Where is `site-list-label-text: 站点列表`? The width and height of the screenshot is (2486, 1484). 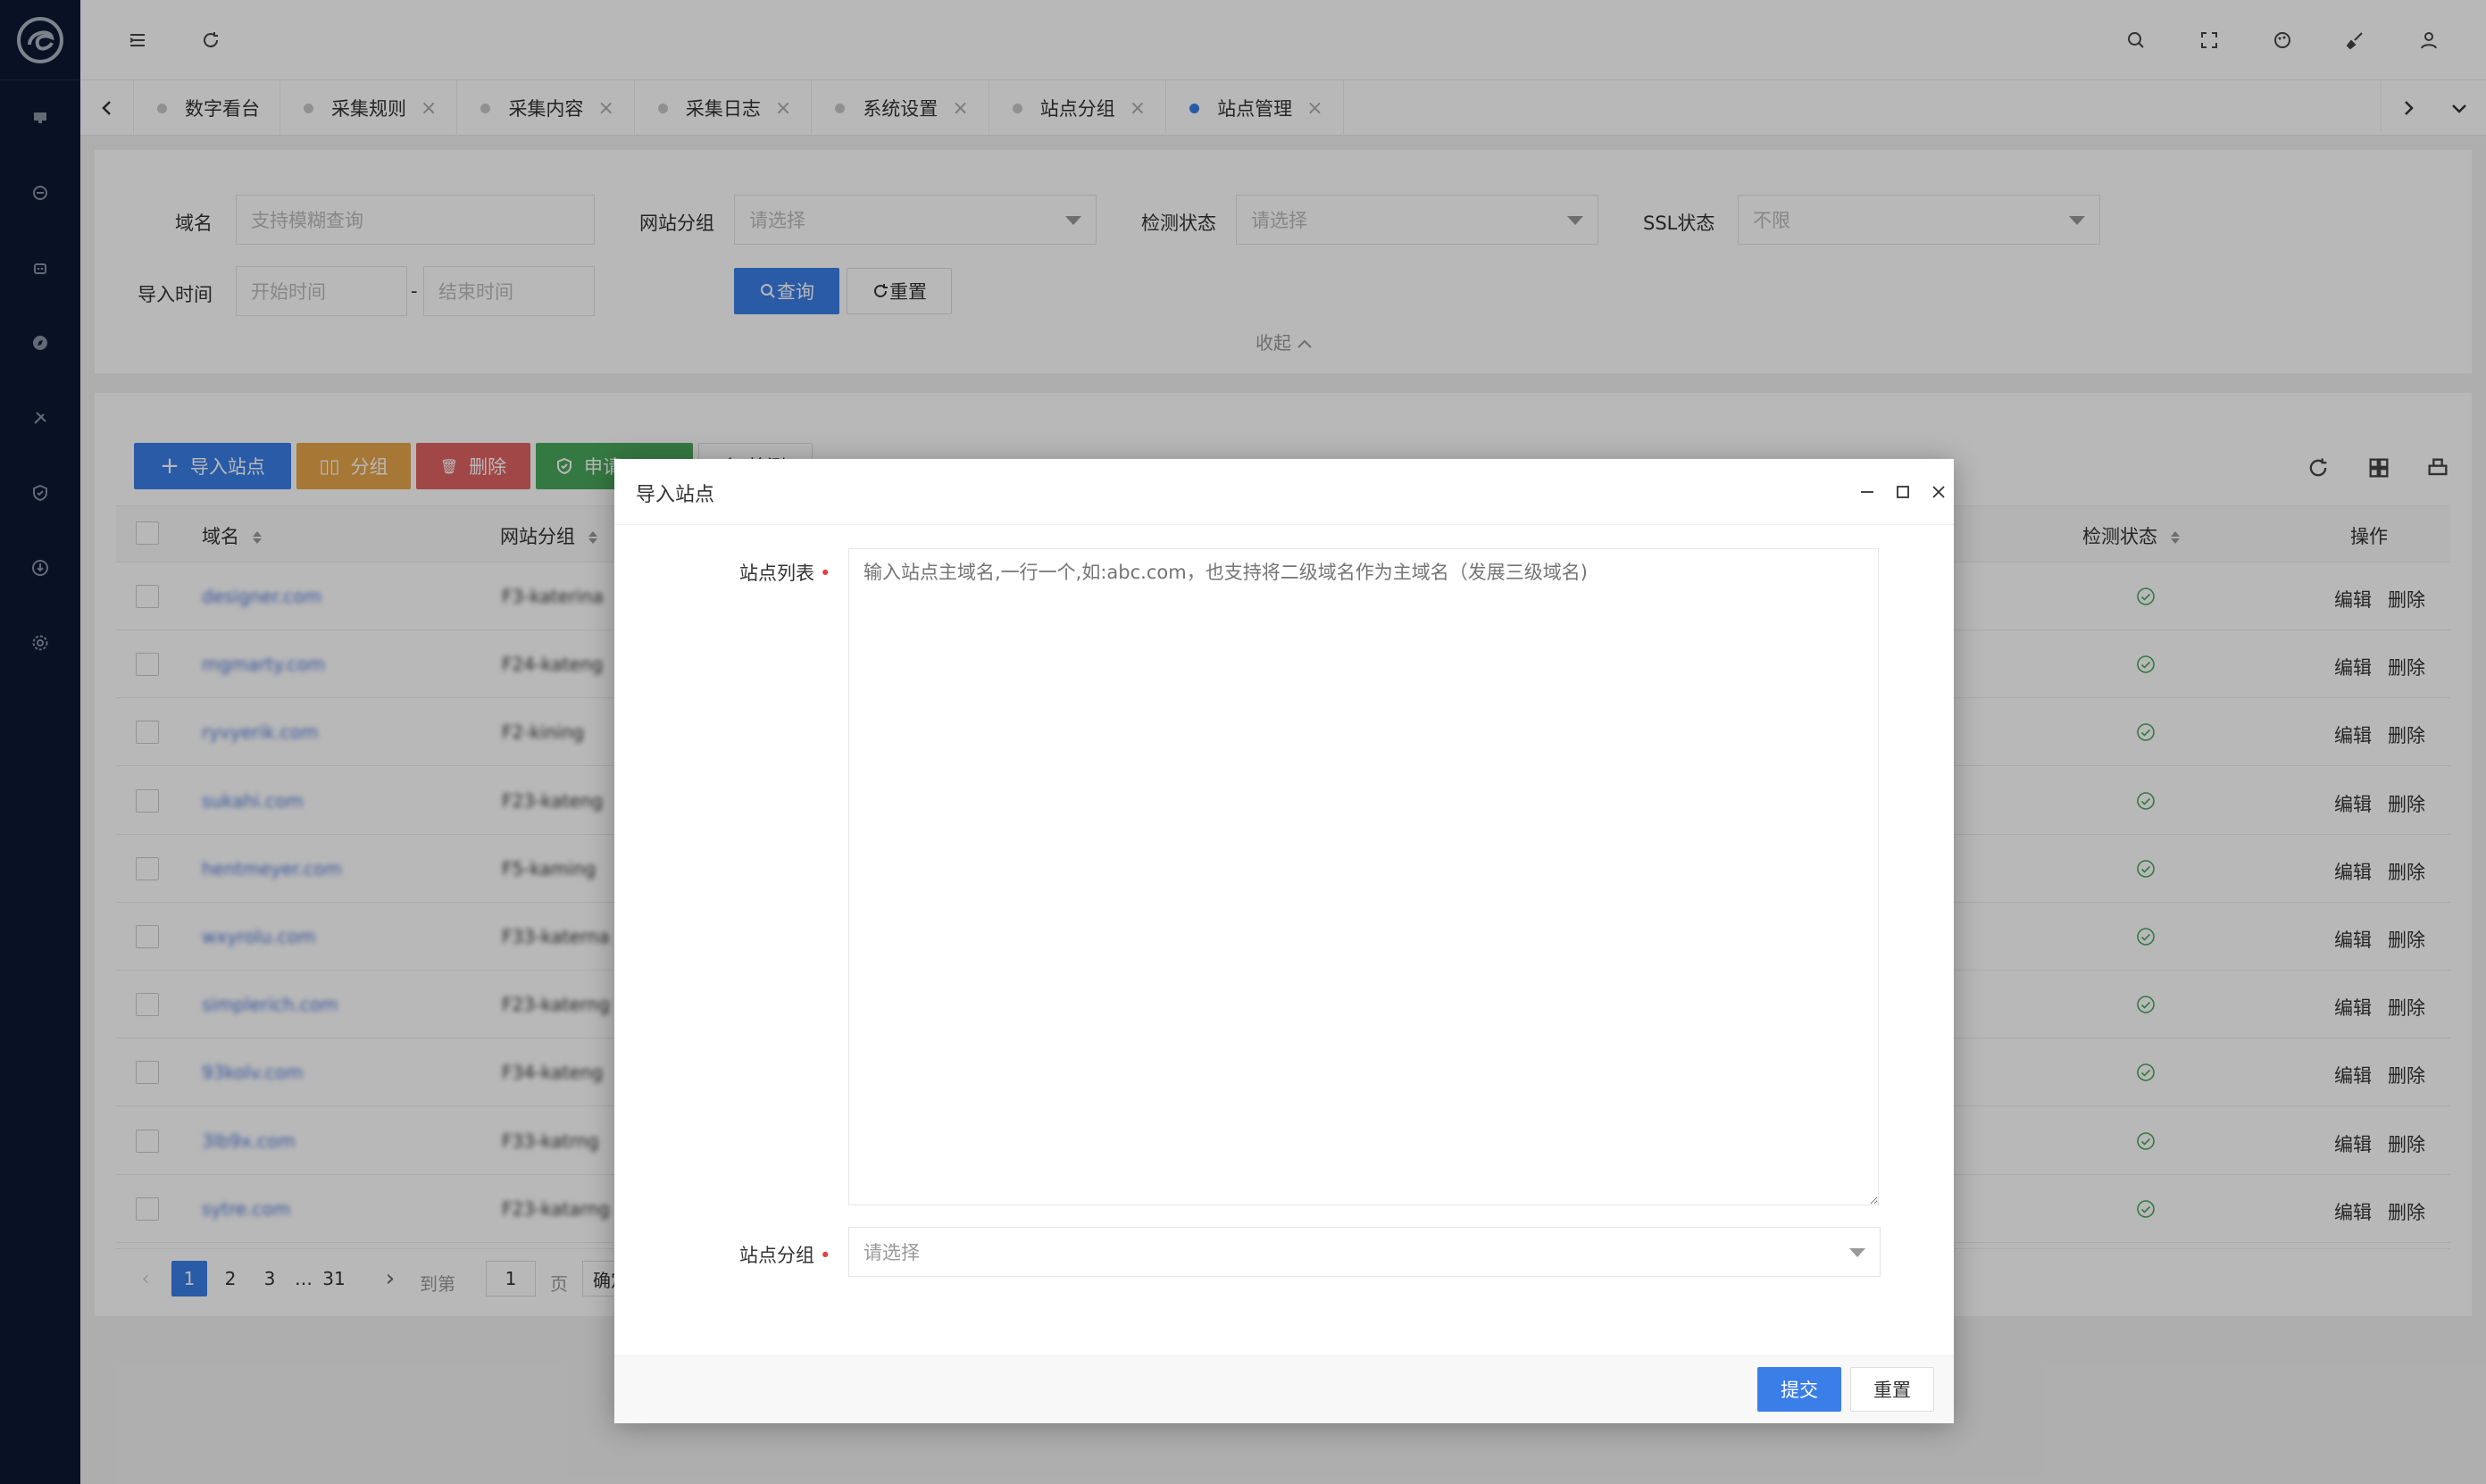 site-list-label-text: 站点列表 is located at coordinates (776, 573).